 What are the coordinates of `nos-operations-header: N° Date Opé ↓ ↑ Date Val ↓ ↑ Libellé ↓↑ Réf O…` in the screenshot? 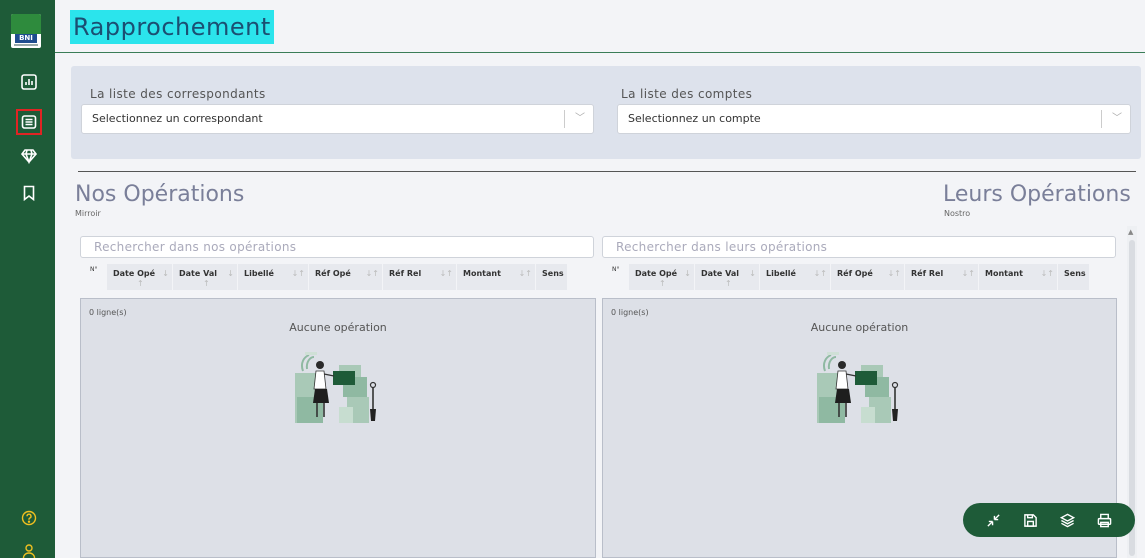 It's located at (326, 277).